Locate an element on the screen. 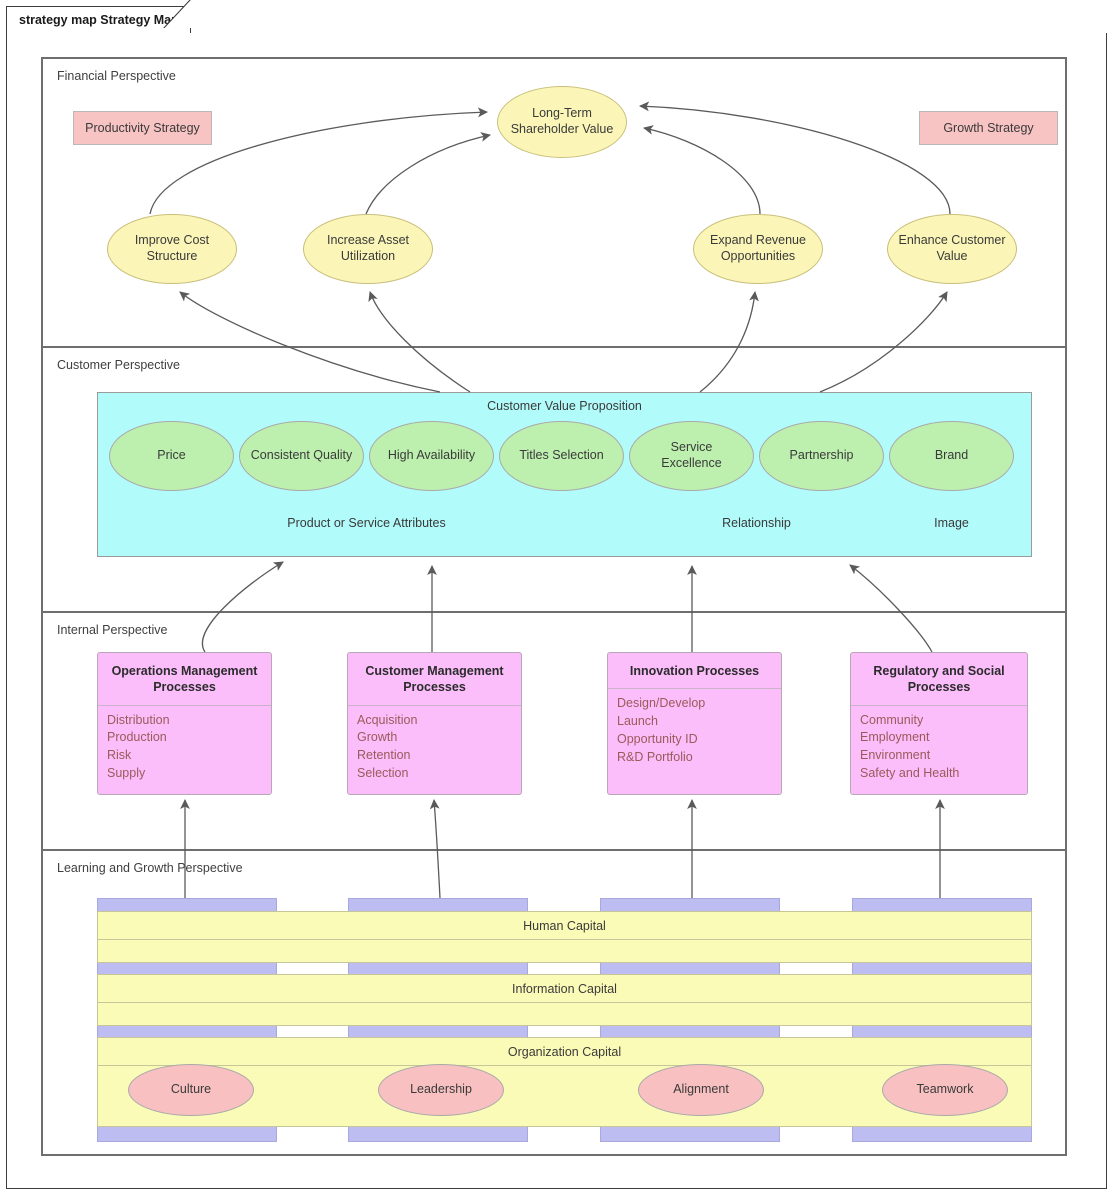 The image size is (1114, 1204). process-box-title: Innovation Processes is located at coordinates (694, 671).